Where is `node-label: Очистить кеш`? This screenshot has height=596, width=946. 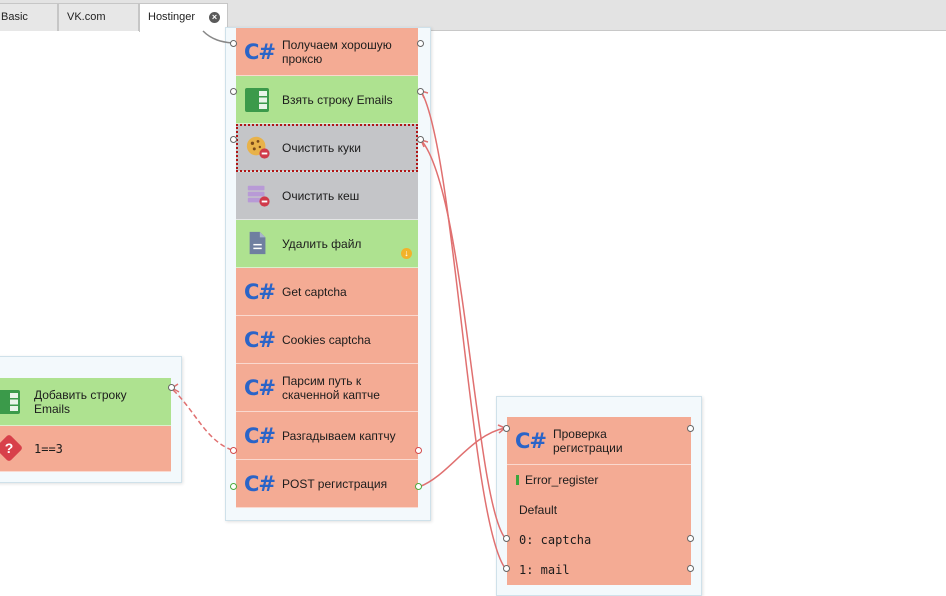
node-label: Очистить кеш is located at coordinates (321, 195).